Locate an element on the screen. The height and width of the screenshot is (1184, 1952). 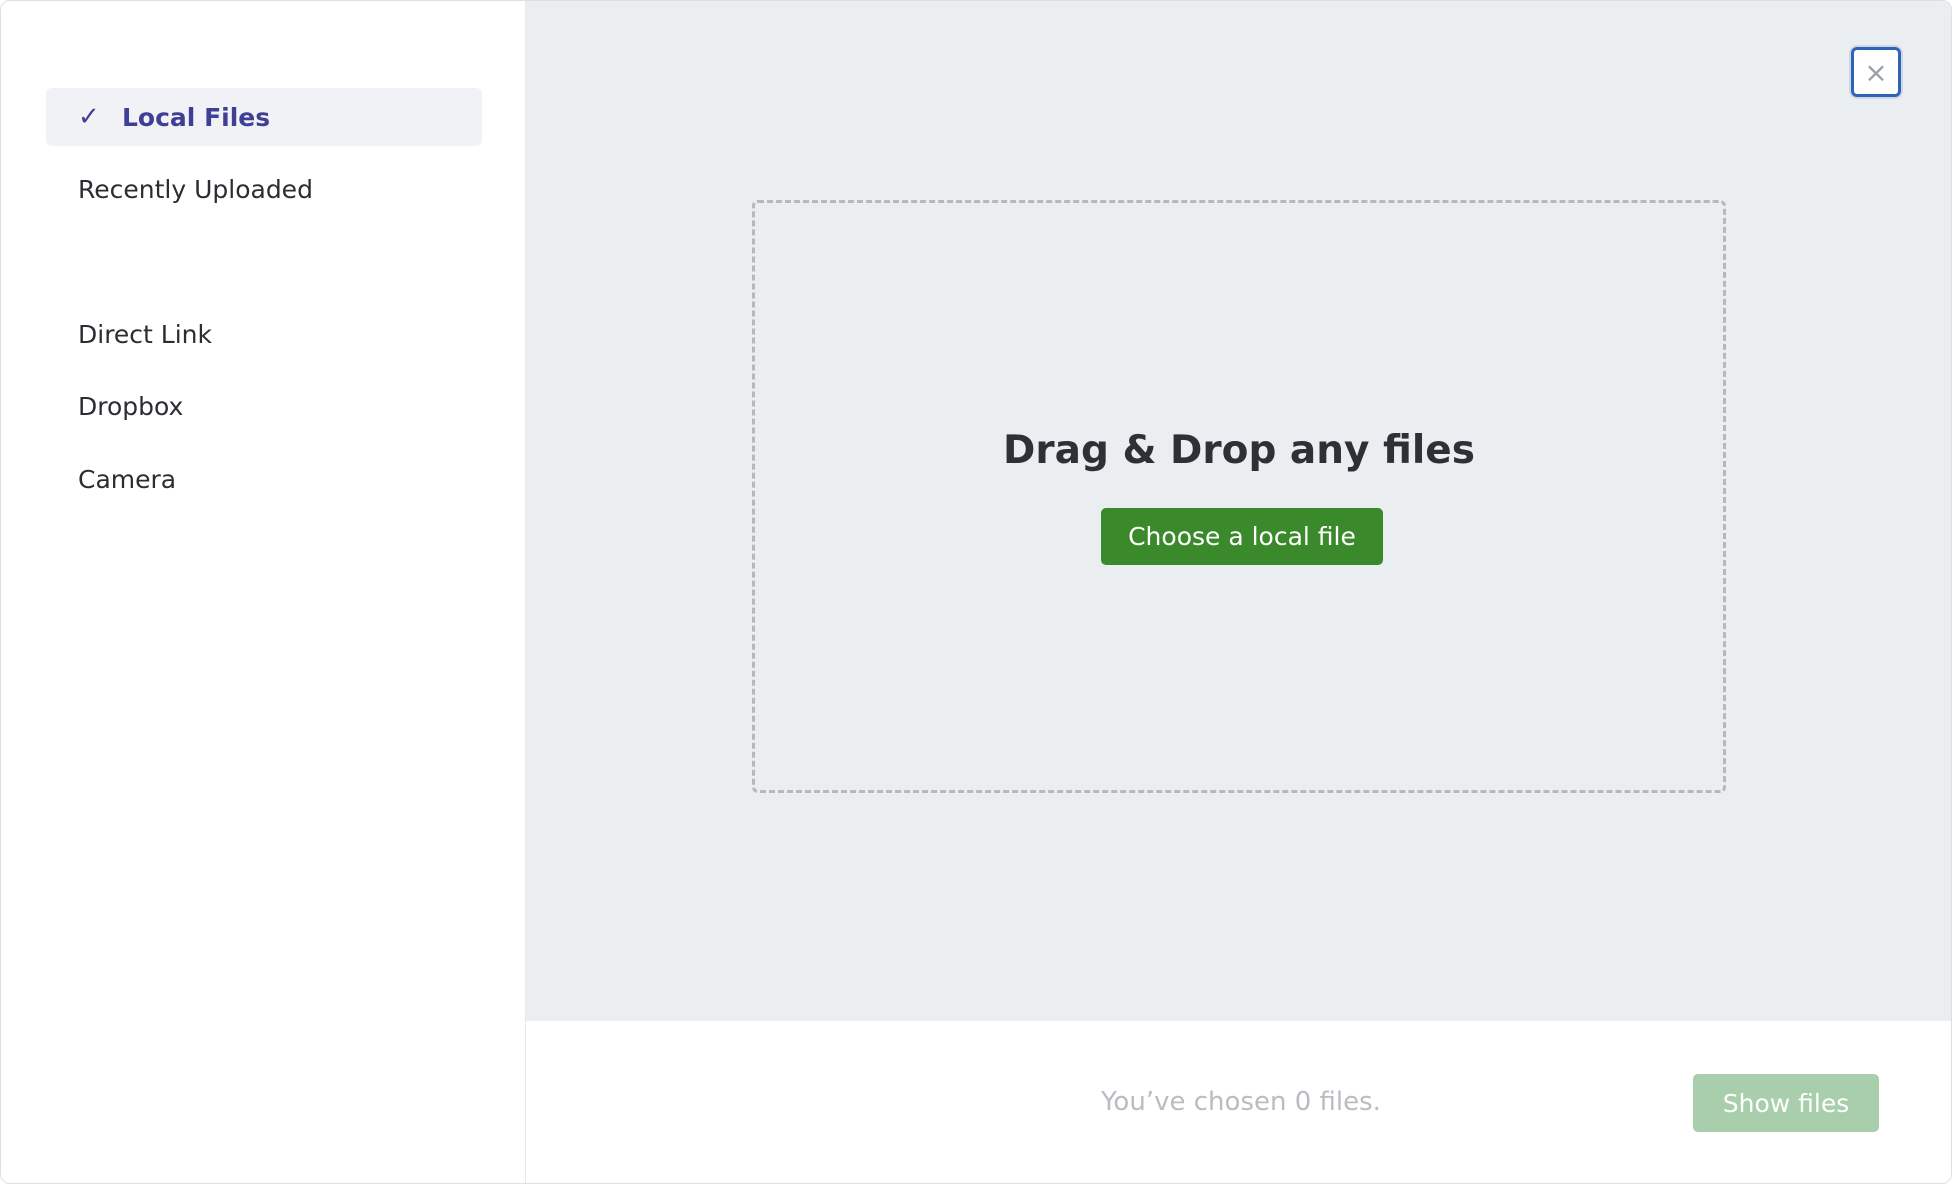
sidebar-item-label: Recently Uploaded is located at coordinates (195, 189).